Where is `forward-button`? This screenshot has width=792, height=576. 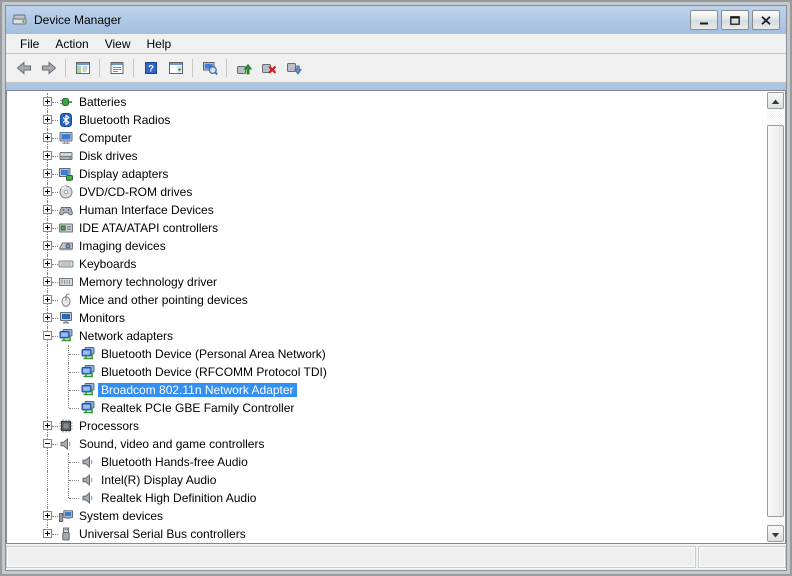 forward-button is located at coordinates (48, 68).